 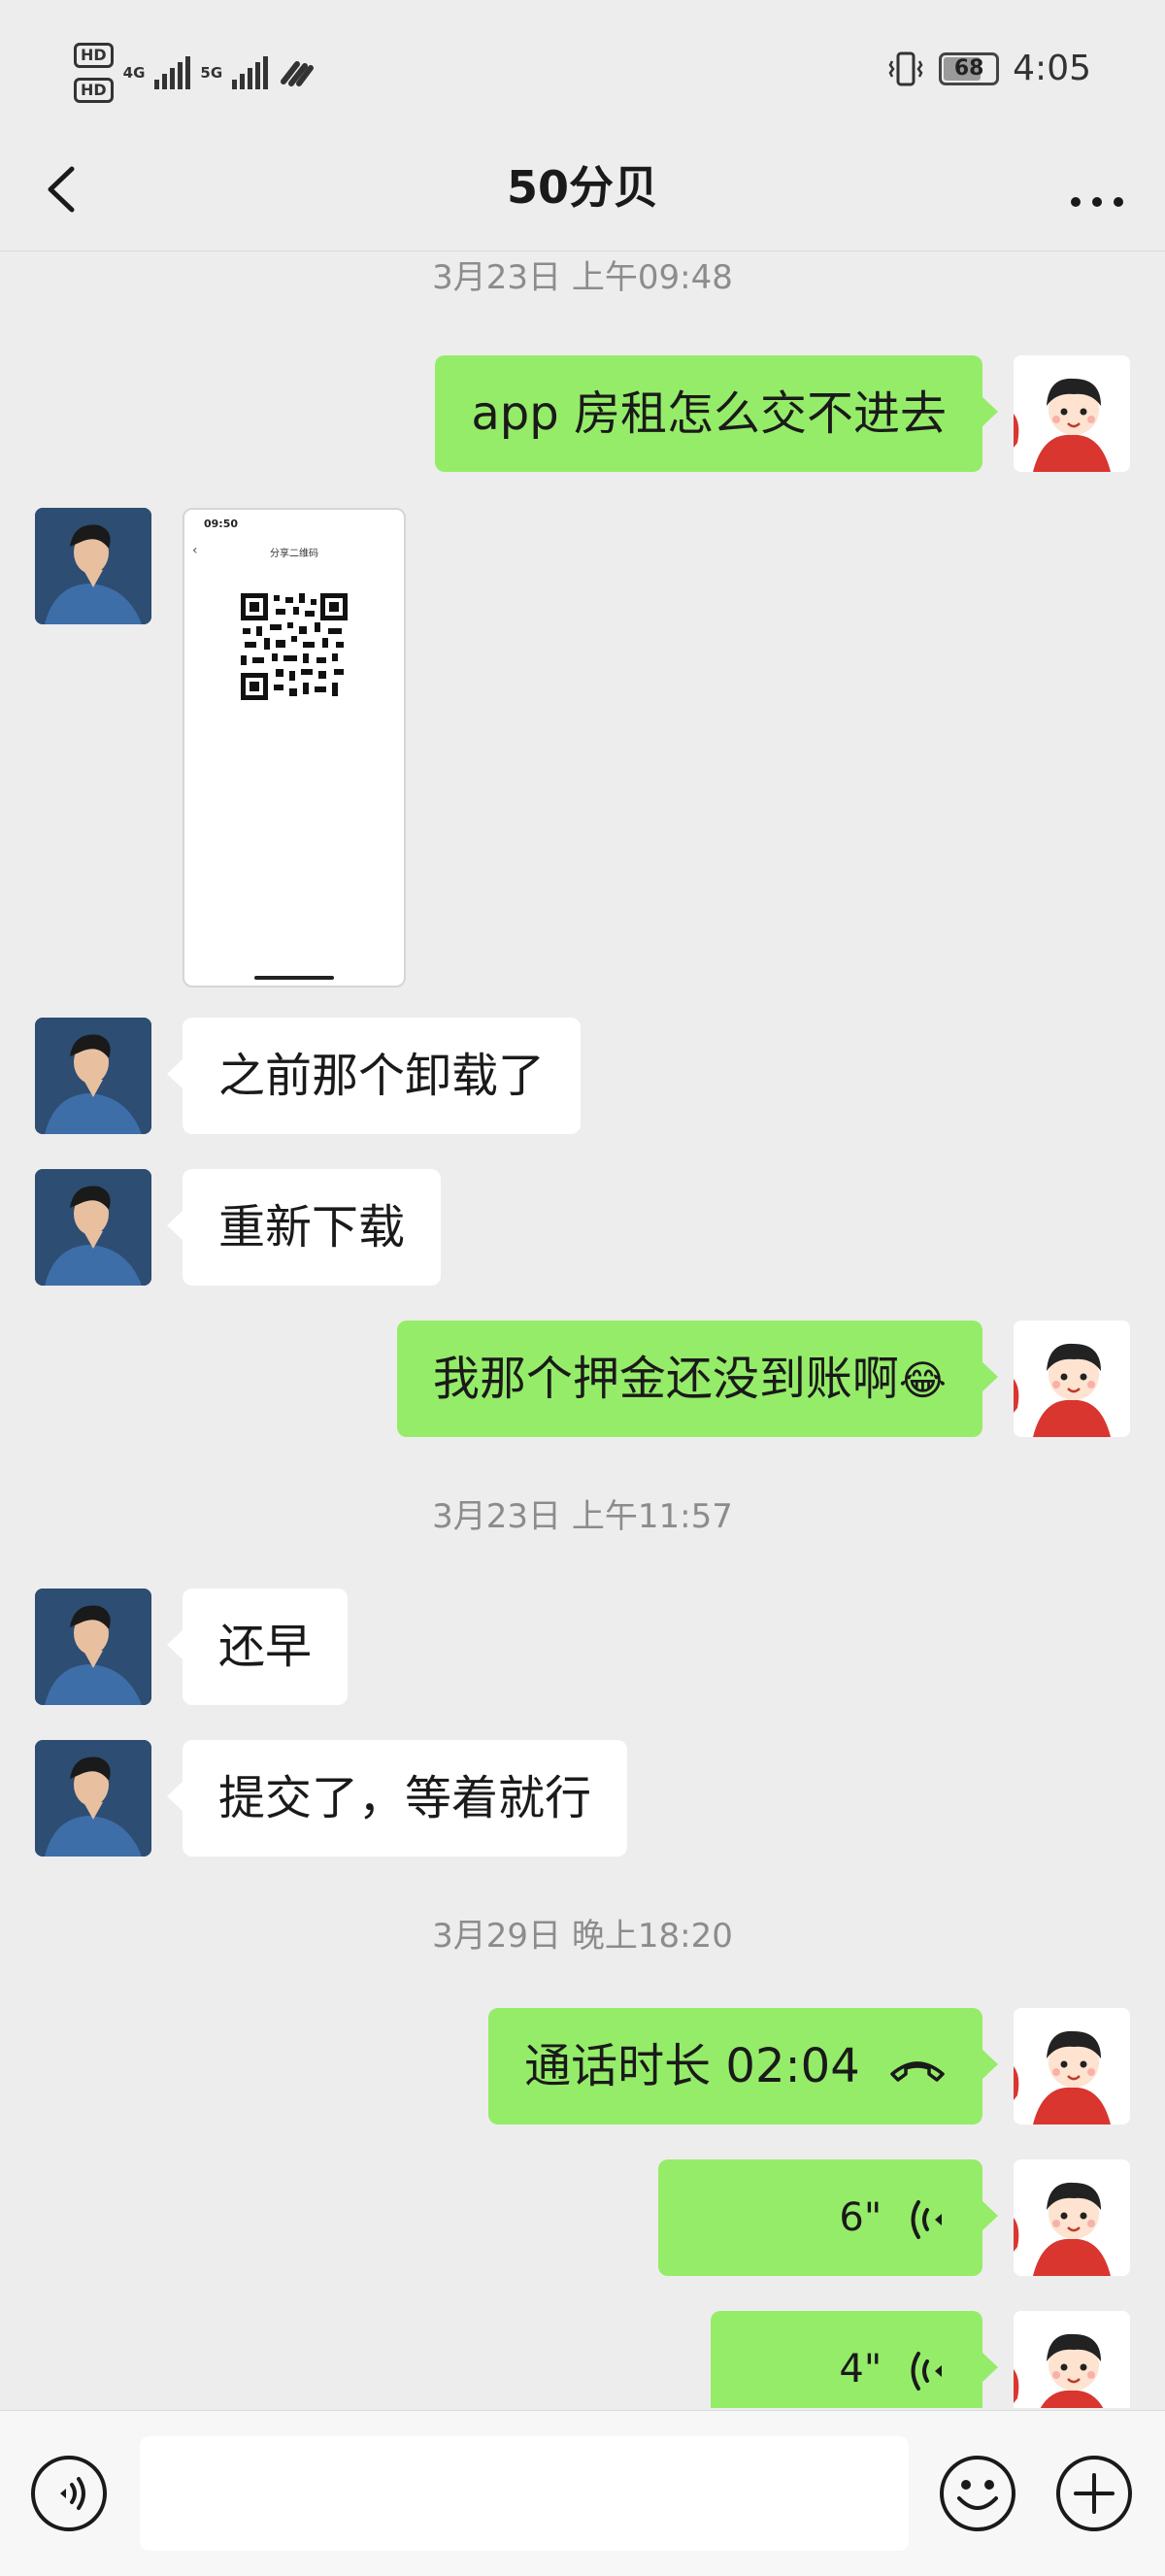 What do you see at coordinates (1052, 69) in the screenshot?
I see `status-time: 4:05` at bounding box center [1052, 69].